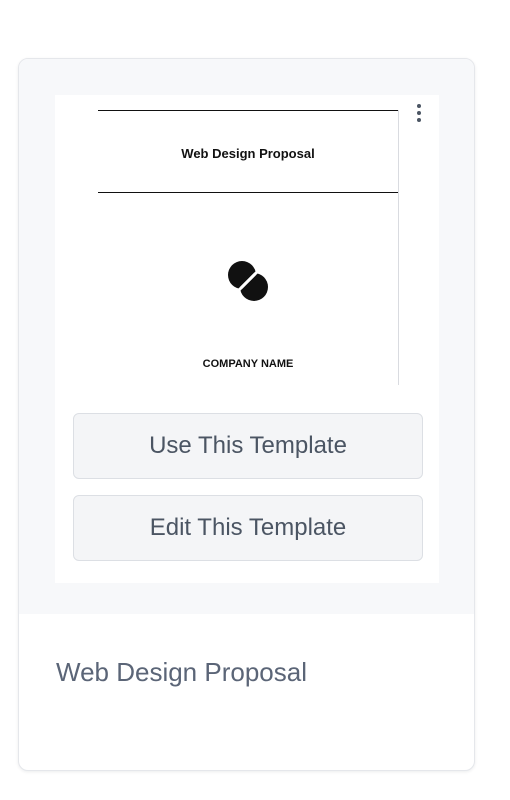 This screenshot has height=800, width=510. I want to click on company-name: COMPANY NAME, so click(248, 364).